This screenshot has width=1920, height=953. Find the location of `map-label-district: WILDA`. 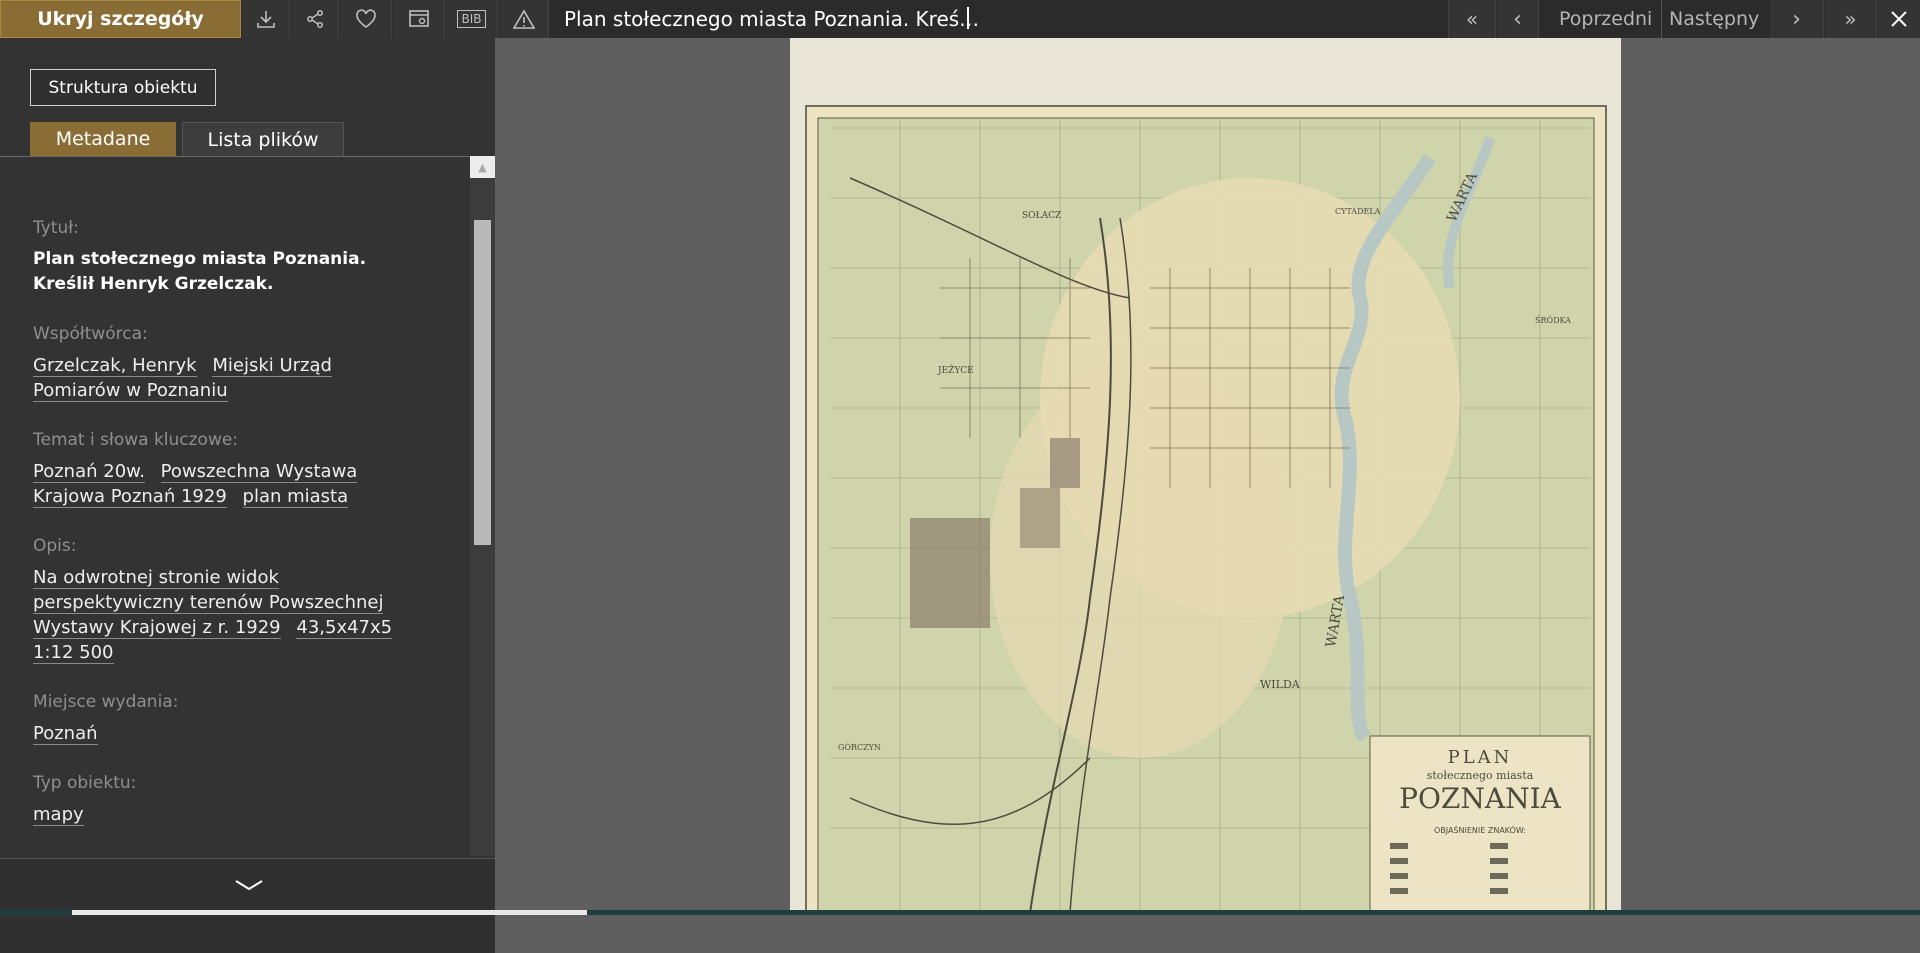

map-label-district: WILDA is located at coordinates (1280, 684).